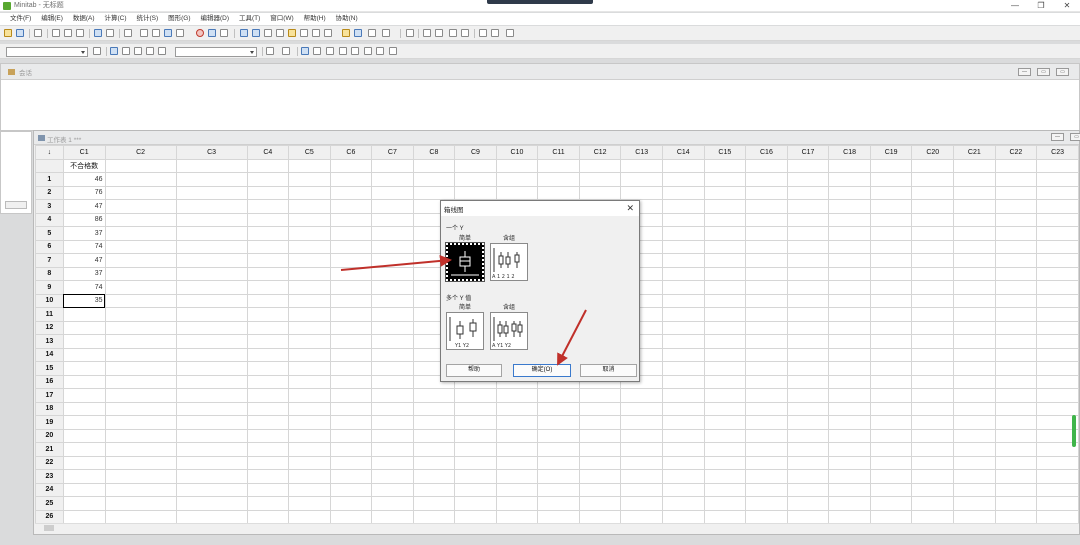 This screenshot has height=545, width=1080. What do you see at coordinates (16, 205) in the screenshot?
I see `session-hscrollbar` at bounding box center [16, 205].